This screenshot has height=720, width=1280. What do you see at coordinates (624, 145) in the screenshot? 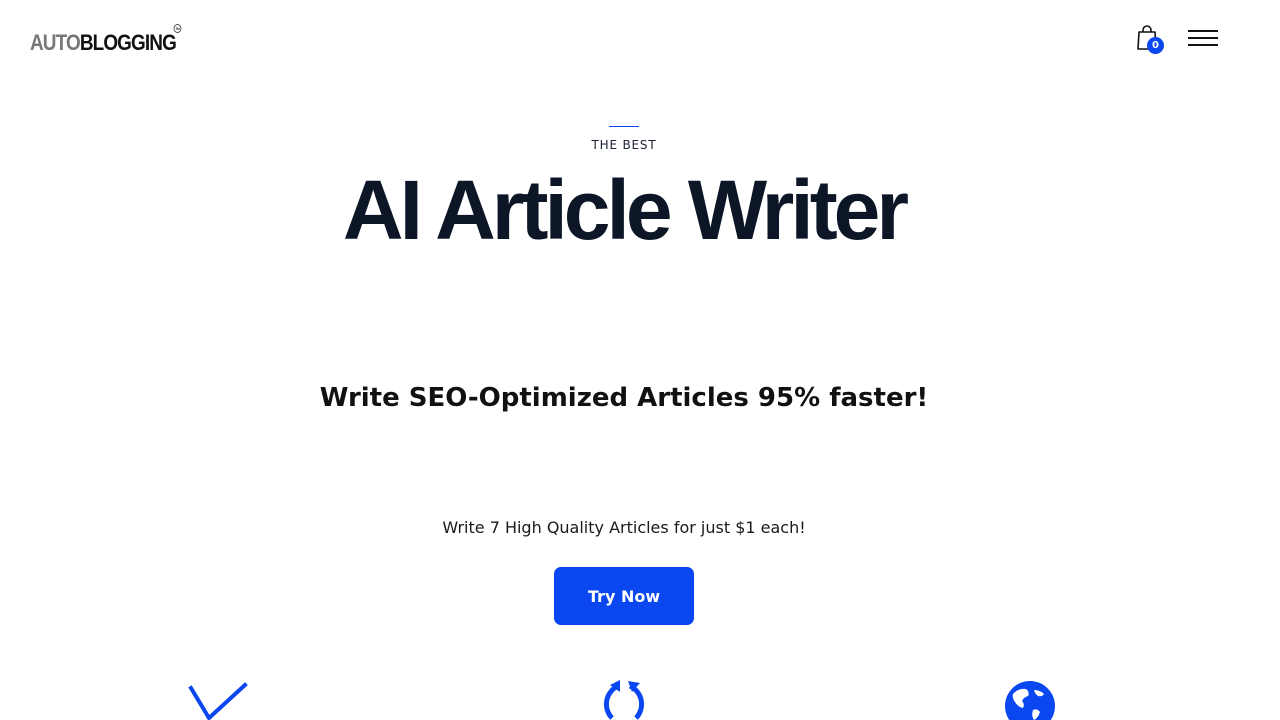
I see `eyebrow-label: THE BEST` at bounding box center [624, 145].